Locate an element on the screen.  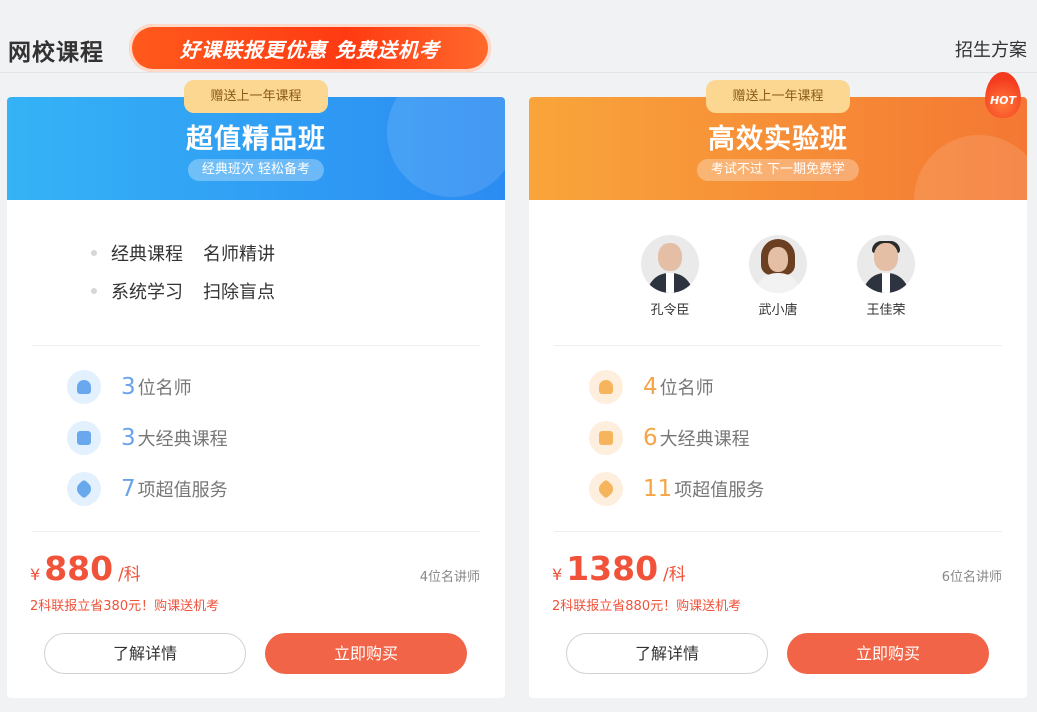
promo-text: 2科联报立省880元！购课送机考 is located at coordinates (647, 606).